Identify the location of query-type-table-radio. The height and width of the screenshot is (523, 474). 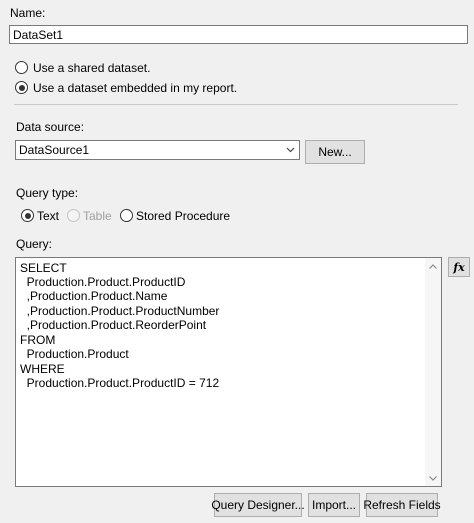
(73, 215).